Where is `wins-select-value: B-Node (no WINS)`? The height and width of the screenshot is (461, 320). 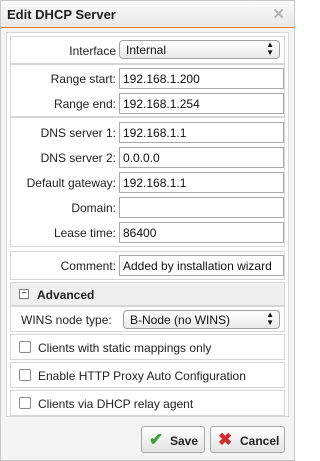 wins-select-value: B-Node (no WINS) is located at coordinates (180, 320).